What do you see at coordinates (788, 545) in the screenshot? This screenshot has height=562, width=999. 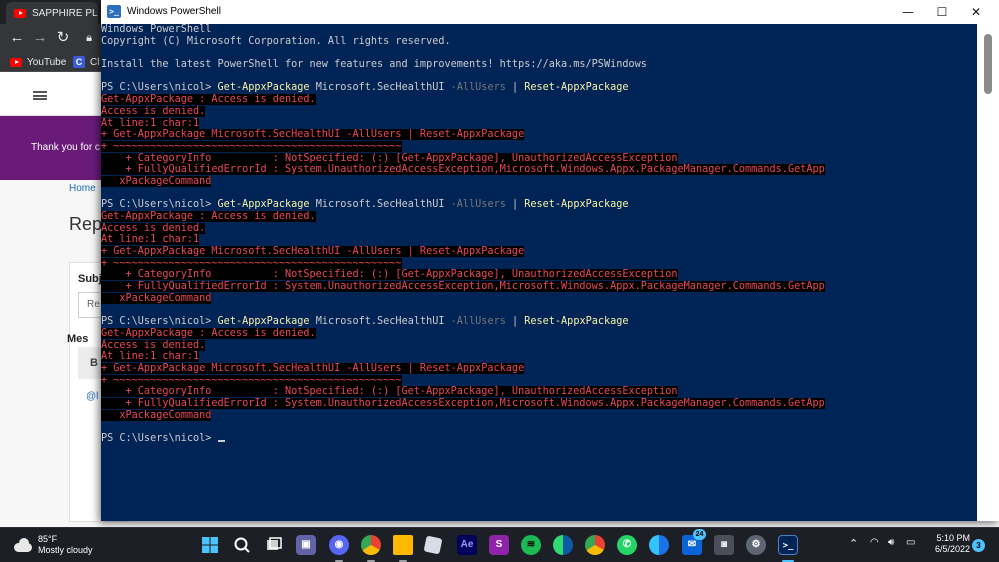 I see `powershell-taskbar-icon: >_` at bounding box center [788, 545].